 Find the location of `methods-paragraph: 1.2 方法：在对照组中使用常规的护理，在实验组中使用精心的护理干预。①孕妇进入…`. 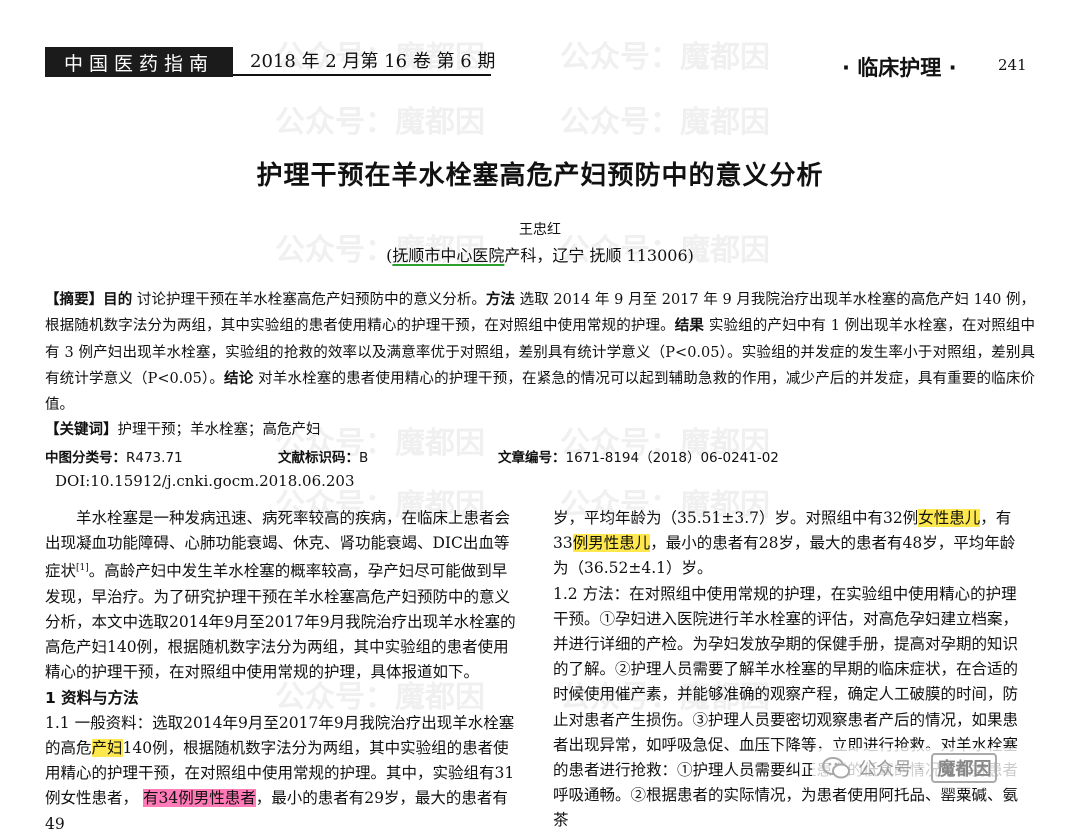

methods-paragraph: 1.2 方法：在对照组中使用常规的护理，在实验组中使用精心的护理干预。①孕妇进入… is located at coordinates (786, 707).